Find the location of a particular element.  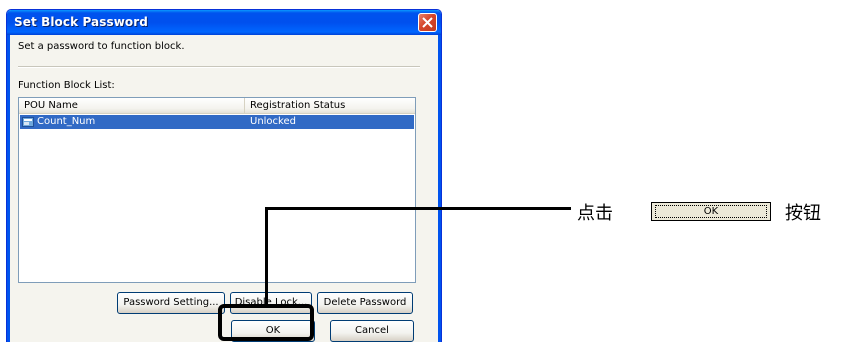

callout-ok-button-image: OK is located at coordinates (711, 211).